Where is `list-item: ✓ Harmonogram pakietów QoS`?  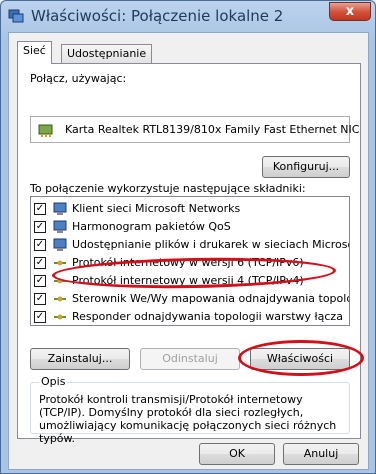 list-item: ✓ Harmonogram pakietów QoS is located at coordinates (189, 227).